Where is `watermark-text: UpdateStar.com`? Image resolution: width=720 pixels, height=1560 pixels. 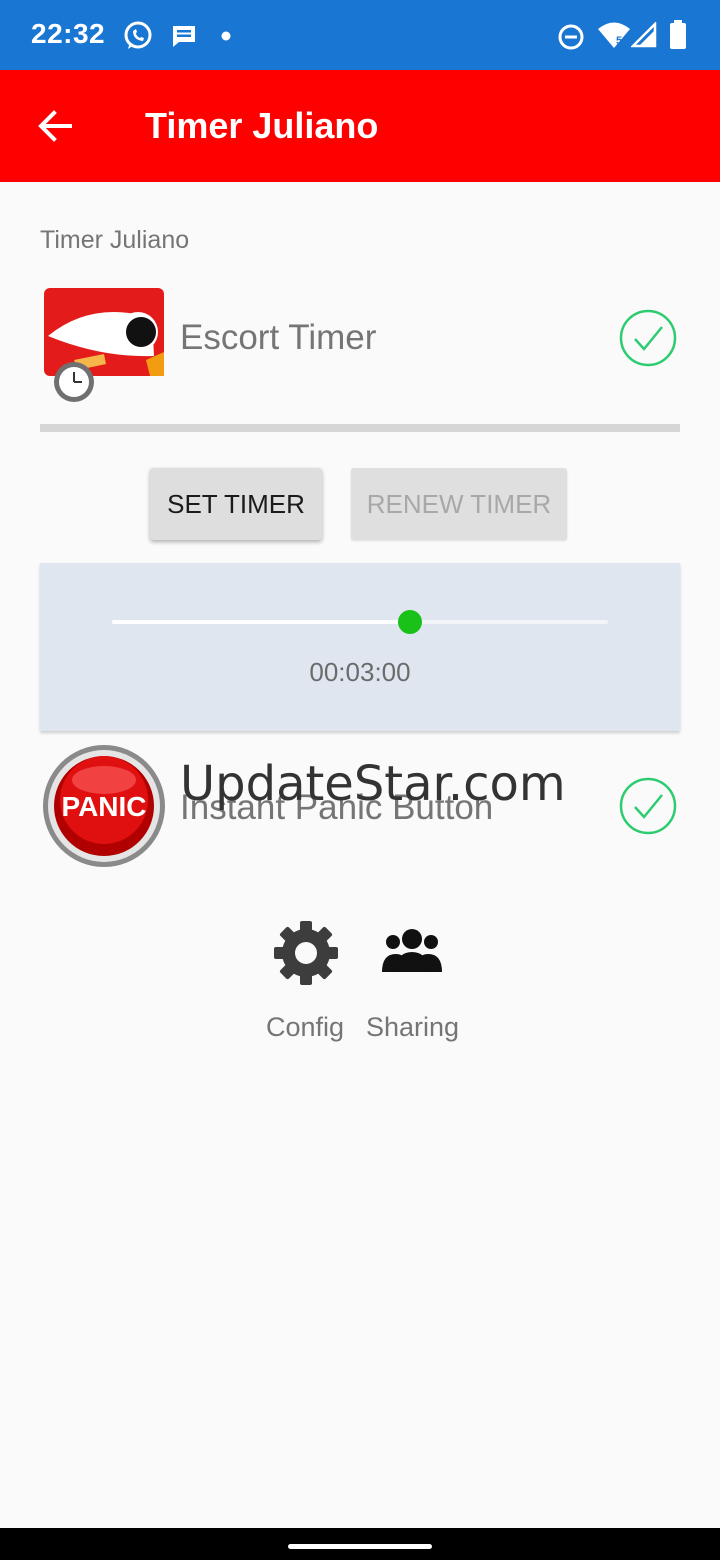 watermark-text: UpdateStar.com is located at coordinates (373, 784).